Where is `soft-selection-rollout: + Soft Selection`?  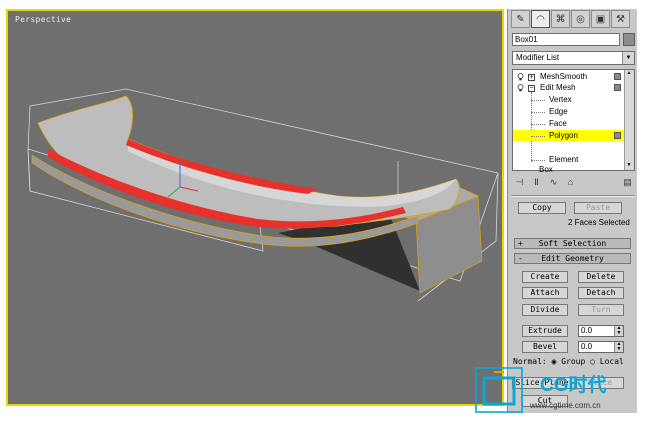 soft-selection-rollout: + Soft Selection is located at coordinates (572, 243).